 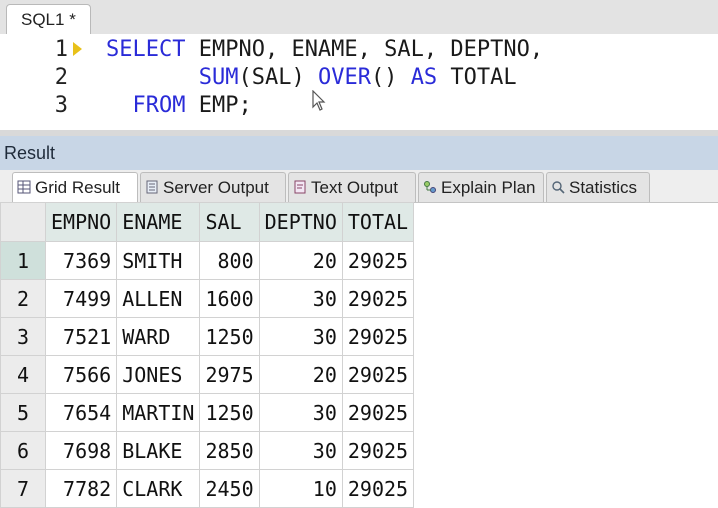 I want to click on sql-text: (), so click(x=390, y=77).